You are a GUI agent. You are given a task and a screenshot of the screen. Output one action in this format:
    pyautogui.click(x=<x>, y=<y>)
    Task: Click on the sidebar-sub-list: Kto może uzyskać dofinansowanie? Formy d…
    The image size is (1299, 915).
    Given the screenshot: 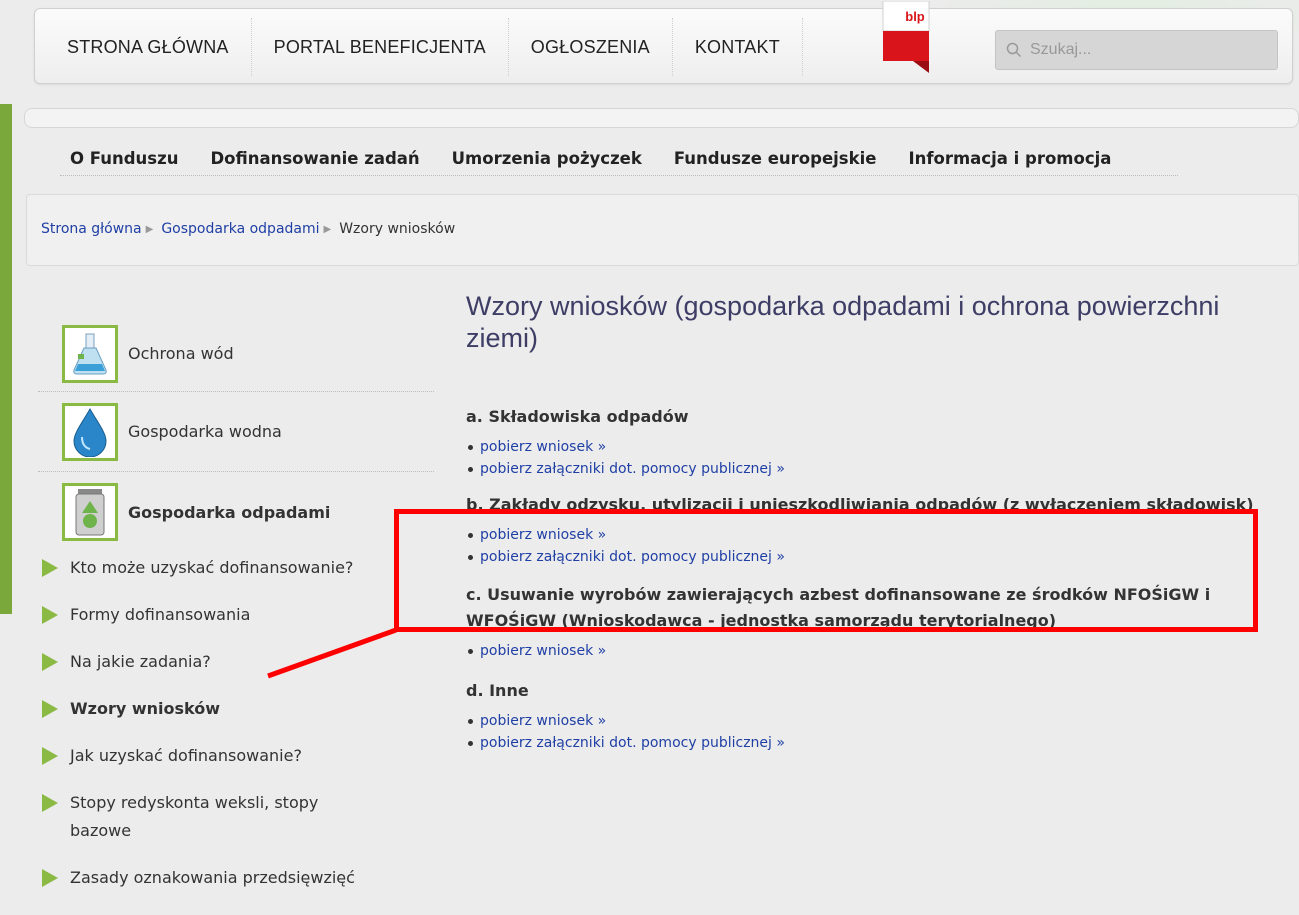 What is the action you would take?
    pyautogui.click(x=237, y=732)
    